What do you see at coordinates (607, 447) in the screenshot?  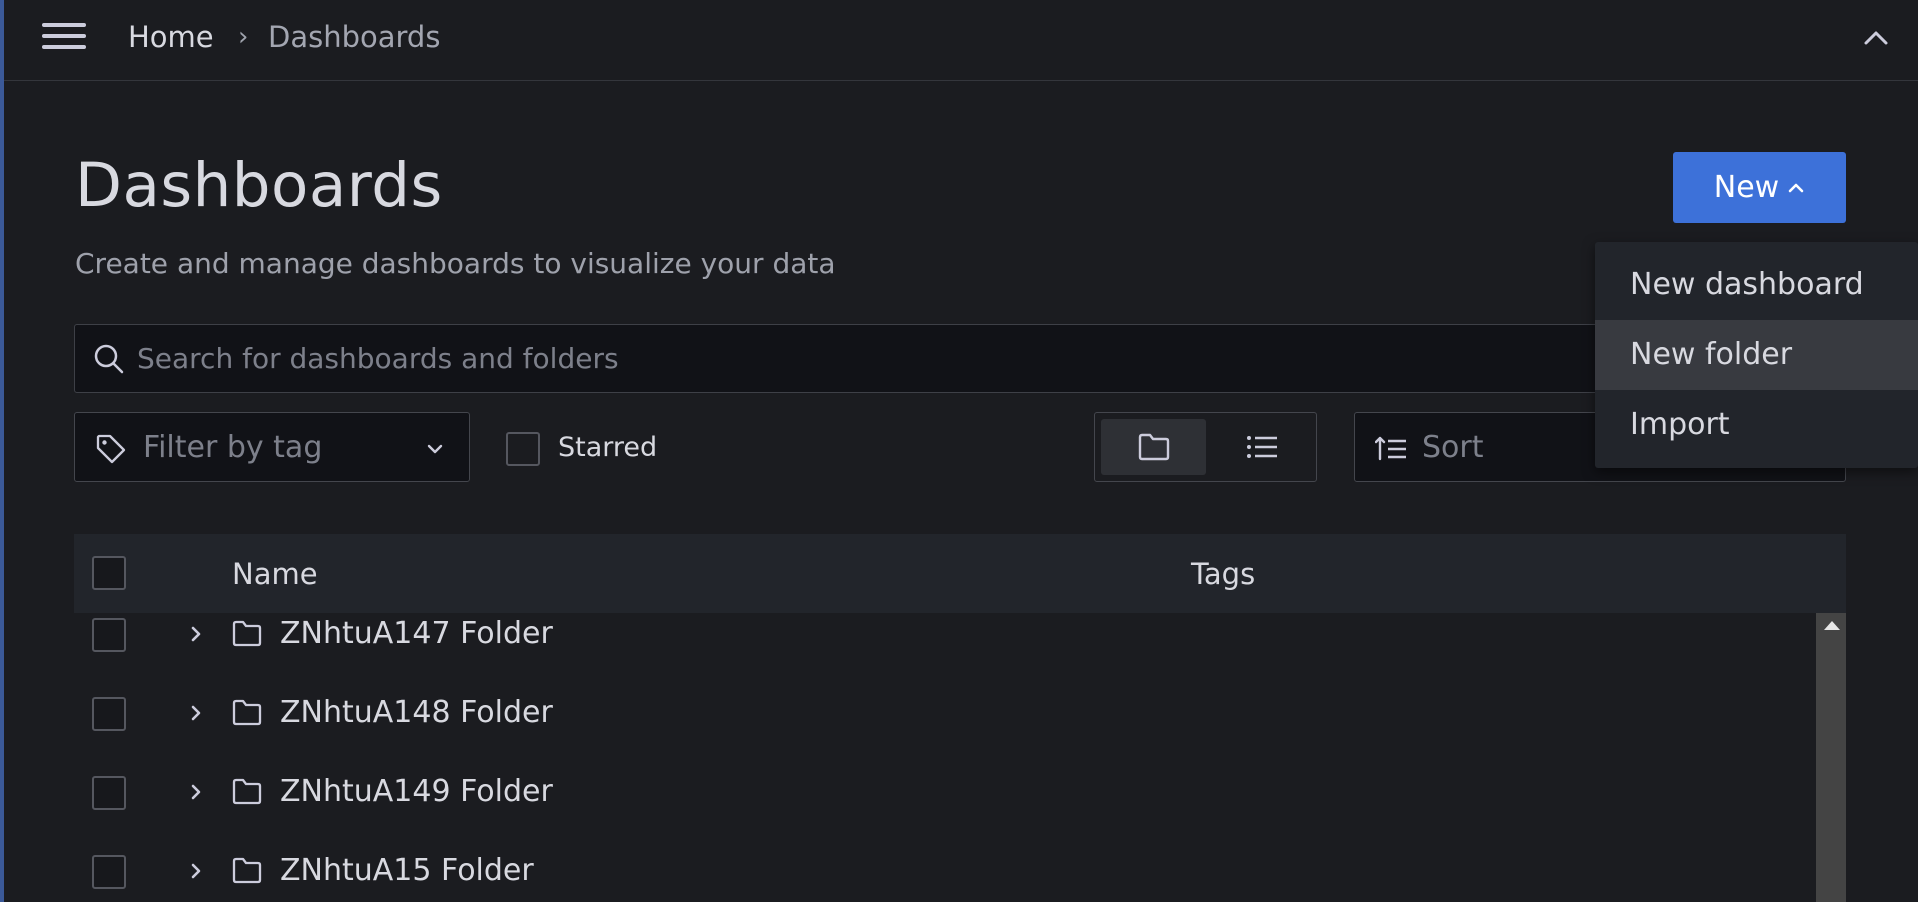 I see `starred-label: Starred` at bounding box center [607, 447].